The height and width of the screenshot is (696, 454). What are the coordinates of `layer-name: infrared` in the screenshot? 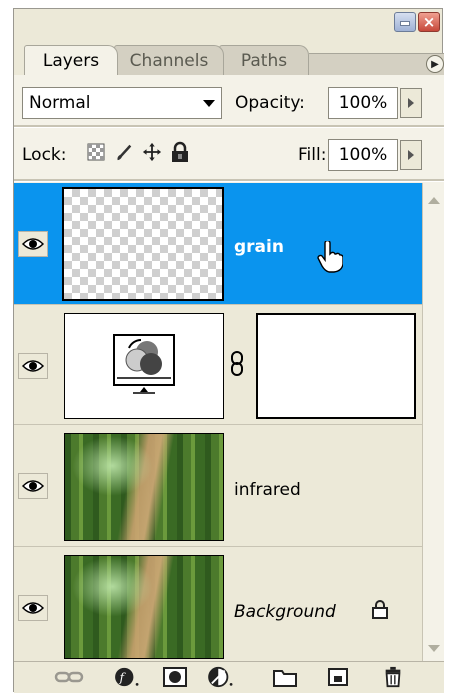 It's located at (267, 490).